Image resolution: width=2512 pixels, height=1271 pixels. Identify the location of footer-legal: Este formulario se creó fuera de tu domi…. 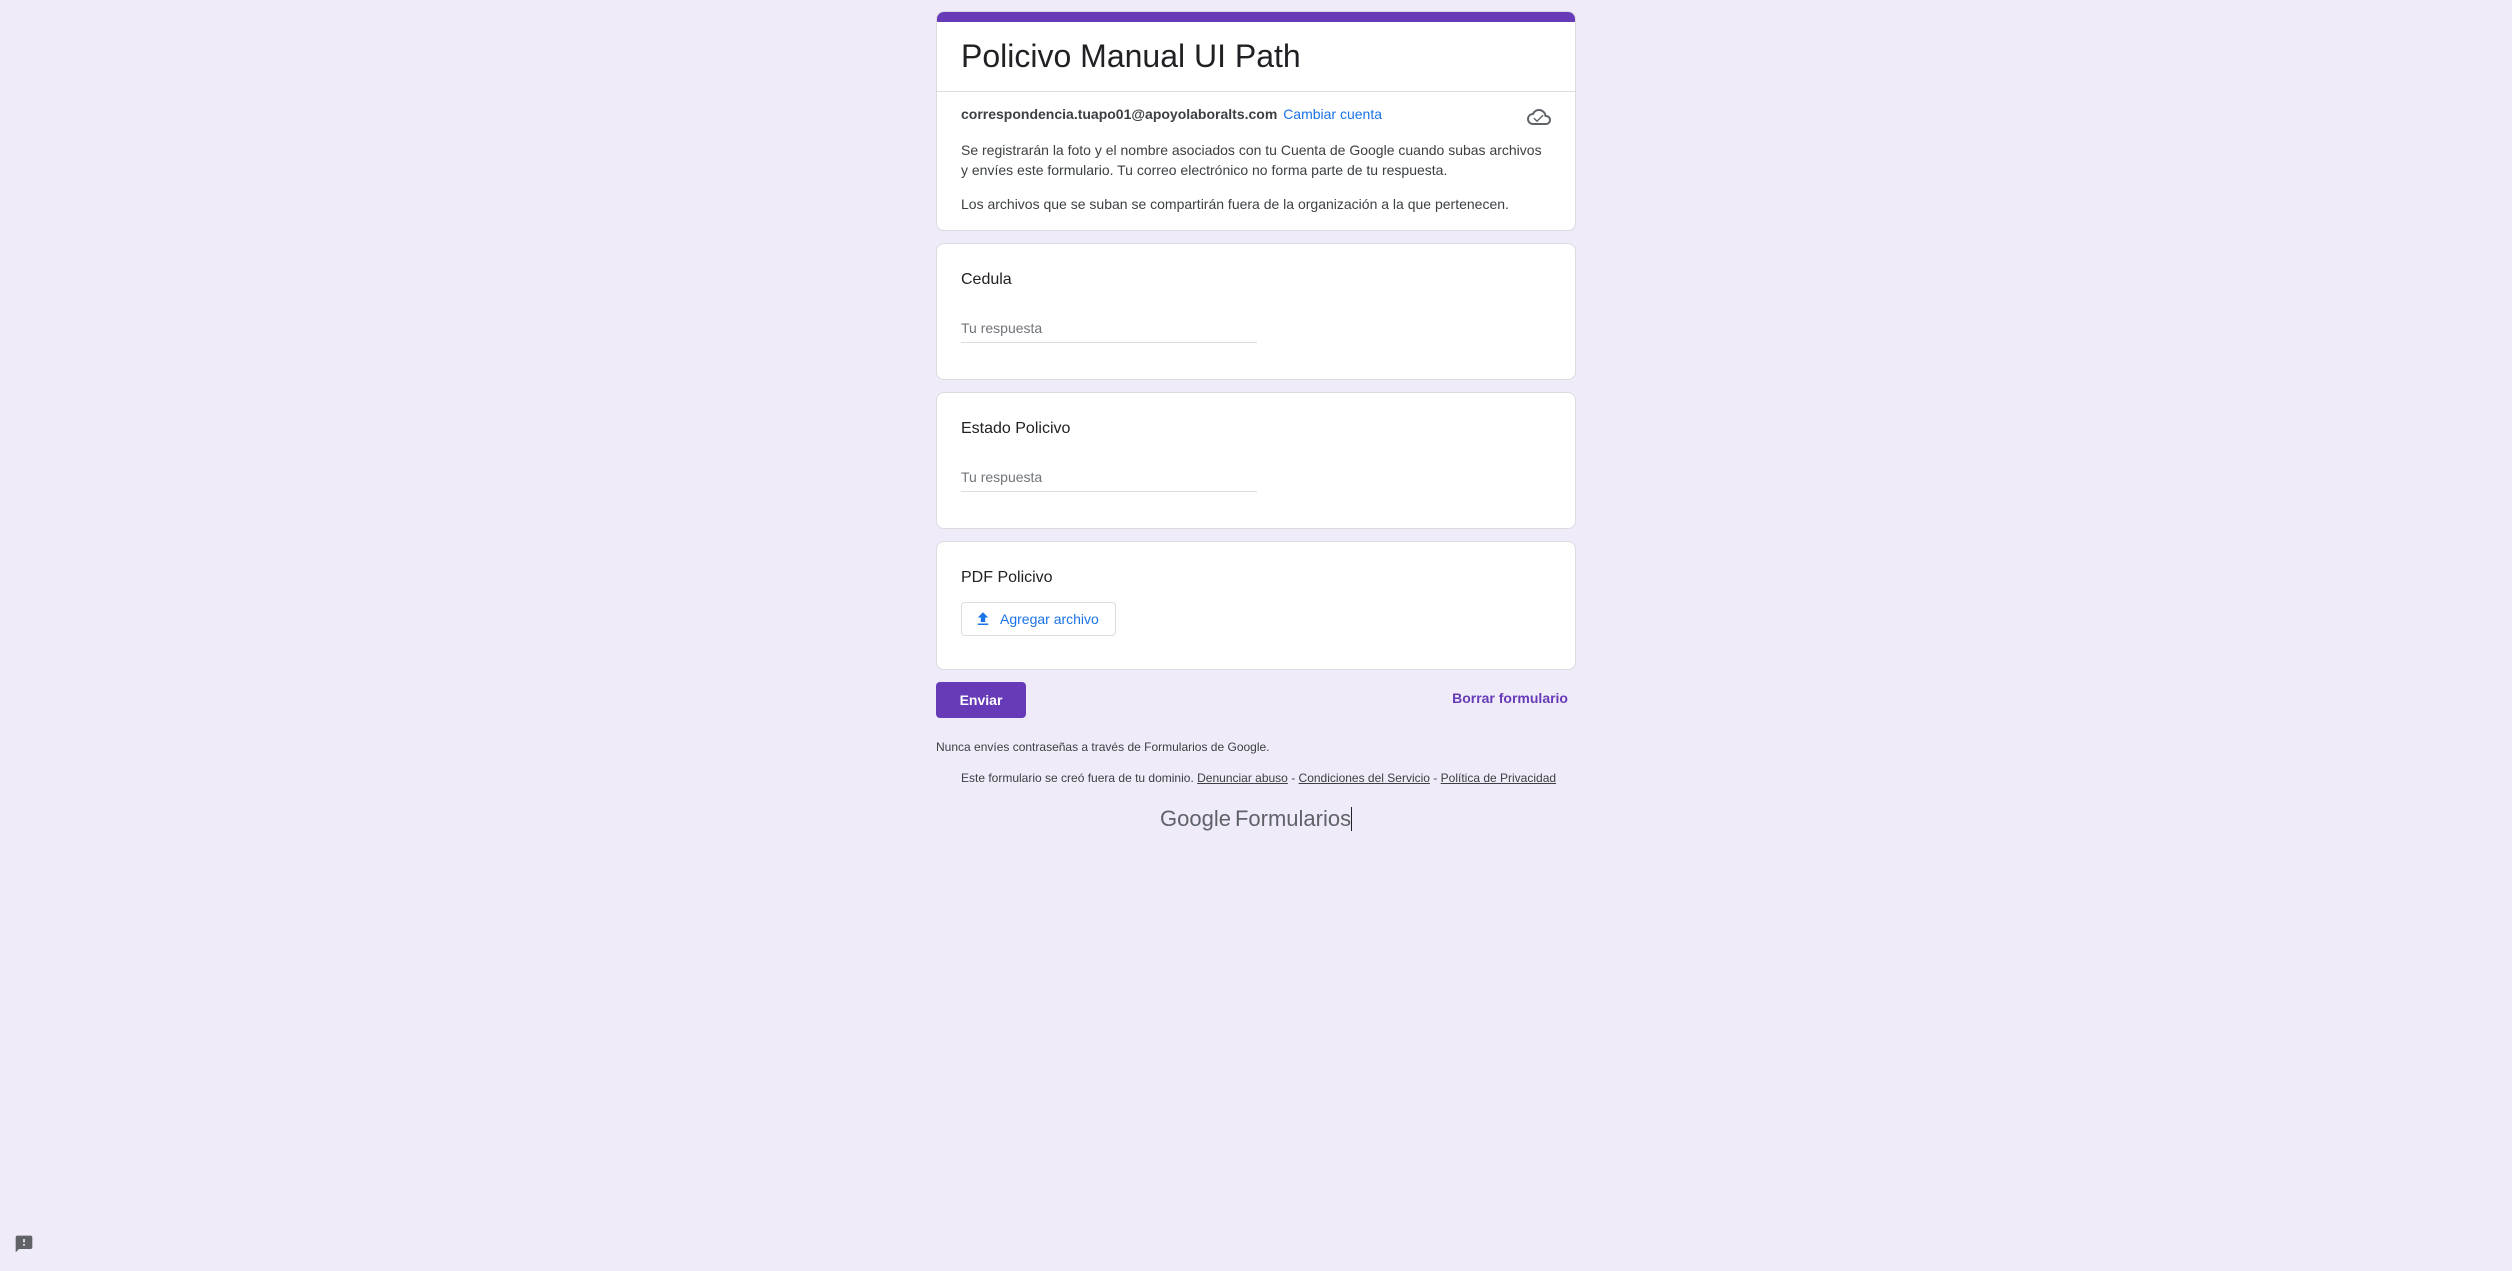
(1258, 778).